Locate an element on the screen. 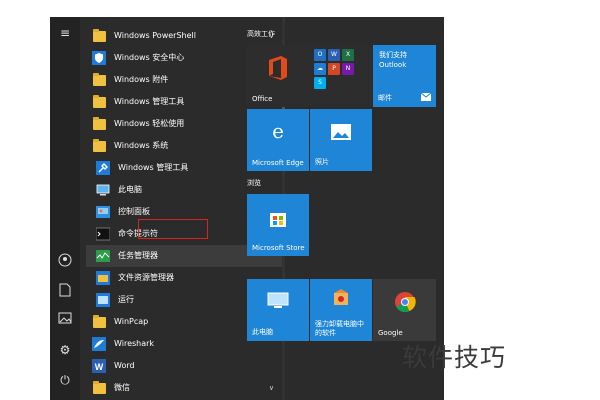  group-title-browse: 浏览 is located at coordinates (254, 183).